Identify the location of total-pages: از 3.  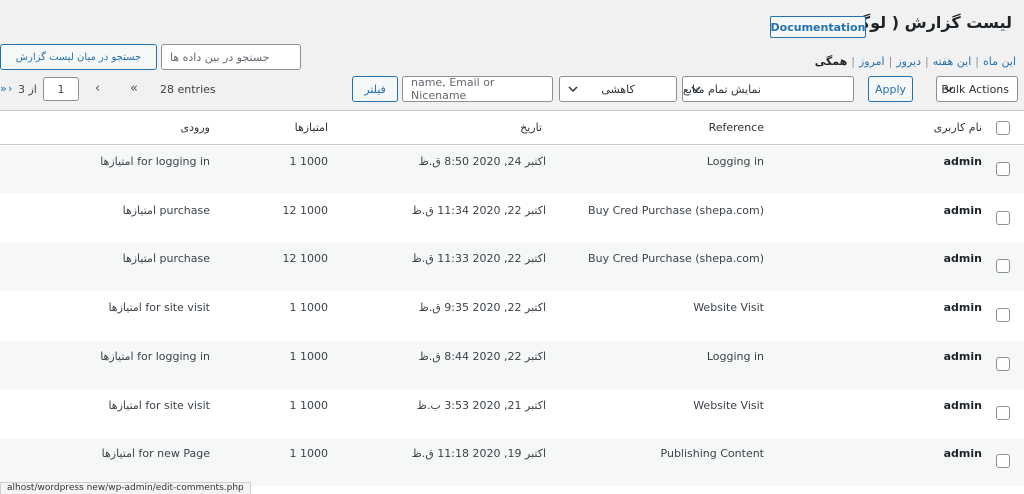
(27, 89).